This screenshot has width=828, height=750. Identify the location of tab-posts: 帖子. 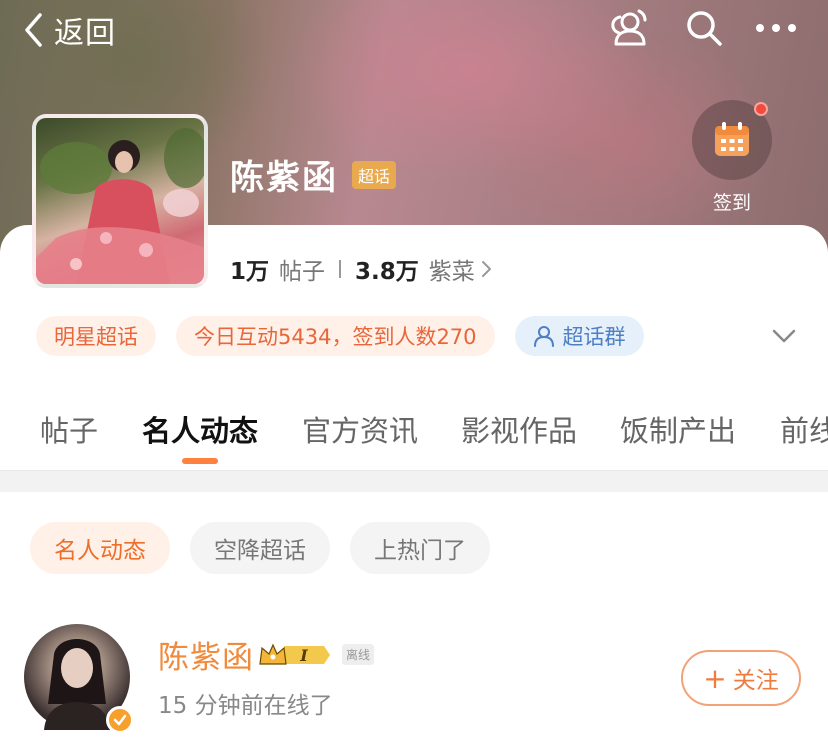
(69, 429).